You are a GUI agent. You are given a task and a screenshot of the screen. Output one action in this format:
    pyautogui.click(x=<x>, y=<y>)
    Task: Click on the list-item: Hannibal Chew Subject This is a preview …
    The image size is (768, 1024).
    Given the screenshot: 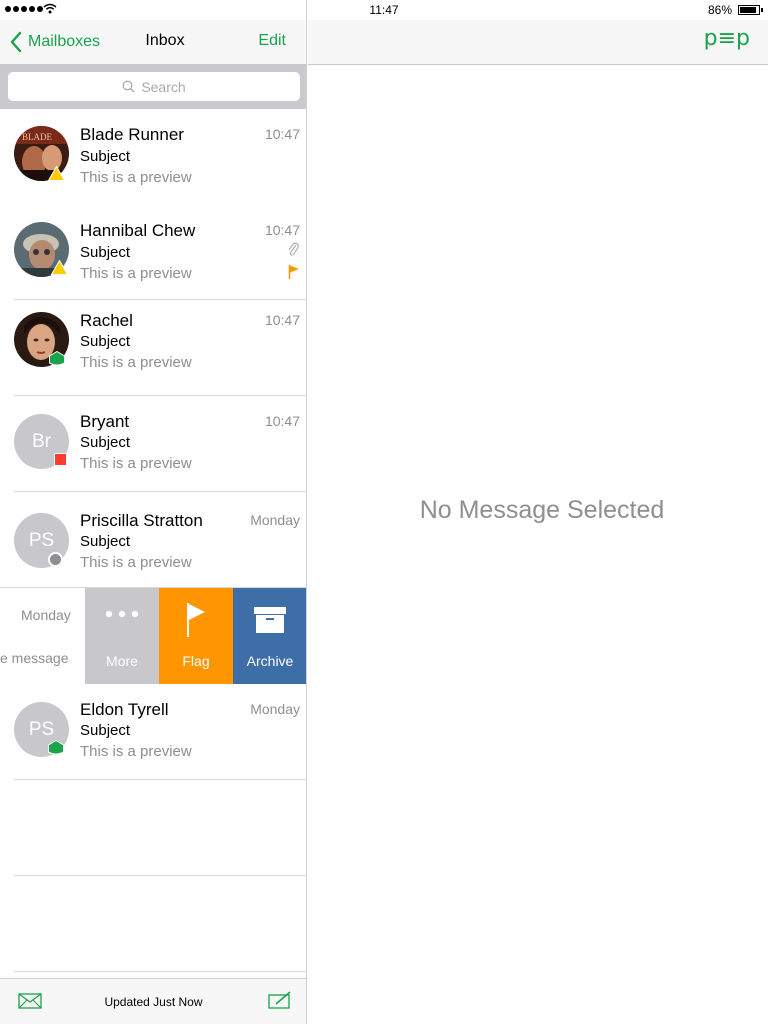 What is the action you would take?
    pyautogui.click(x=153, y=252)
    